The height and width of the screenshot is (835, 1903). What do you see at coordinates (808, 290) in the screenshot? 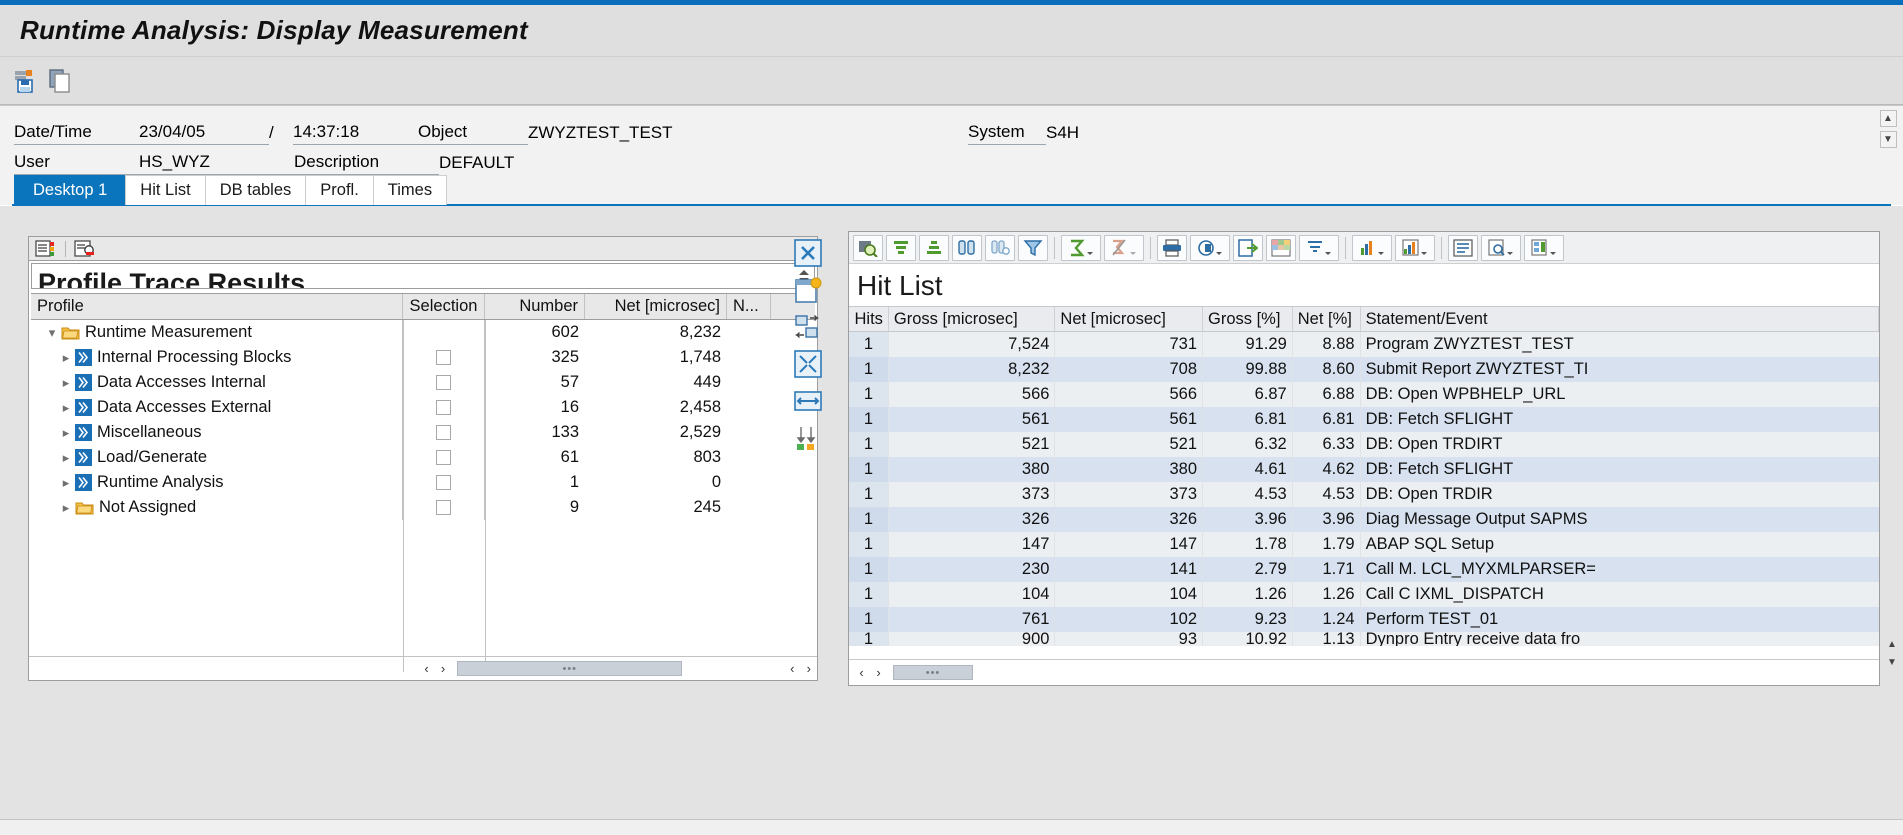
I see `new-window-icon` at bounding box center [808, 290].